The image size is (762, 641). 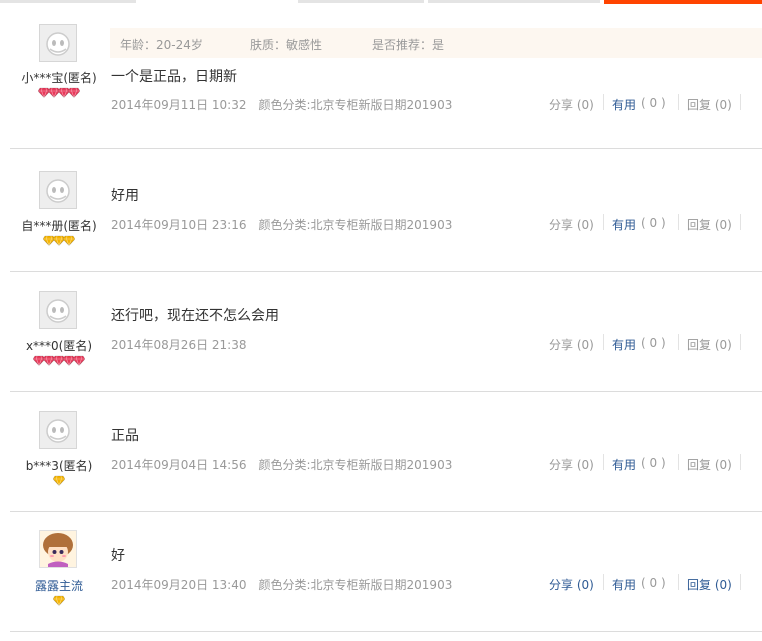 I want to click on review-date: 2014年09月10日 23:16, so click(x=179, y=225).